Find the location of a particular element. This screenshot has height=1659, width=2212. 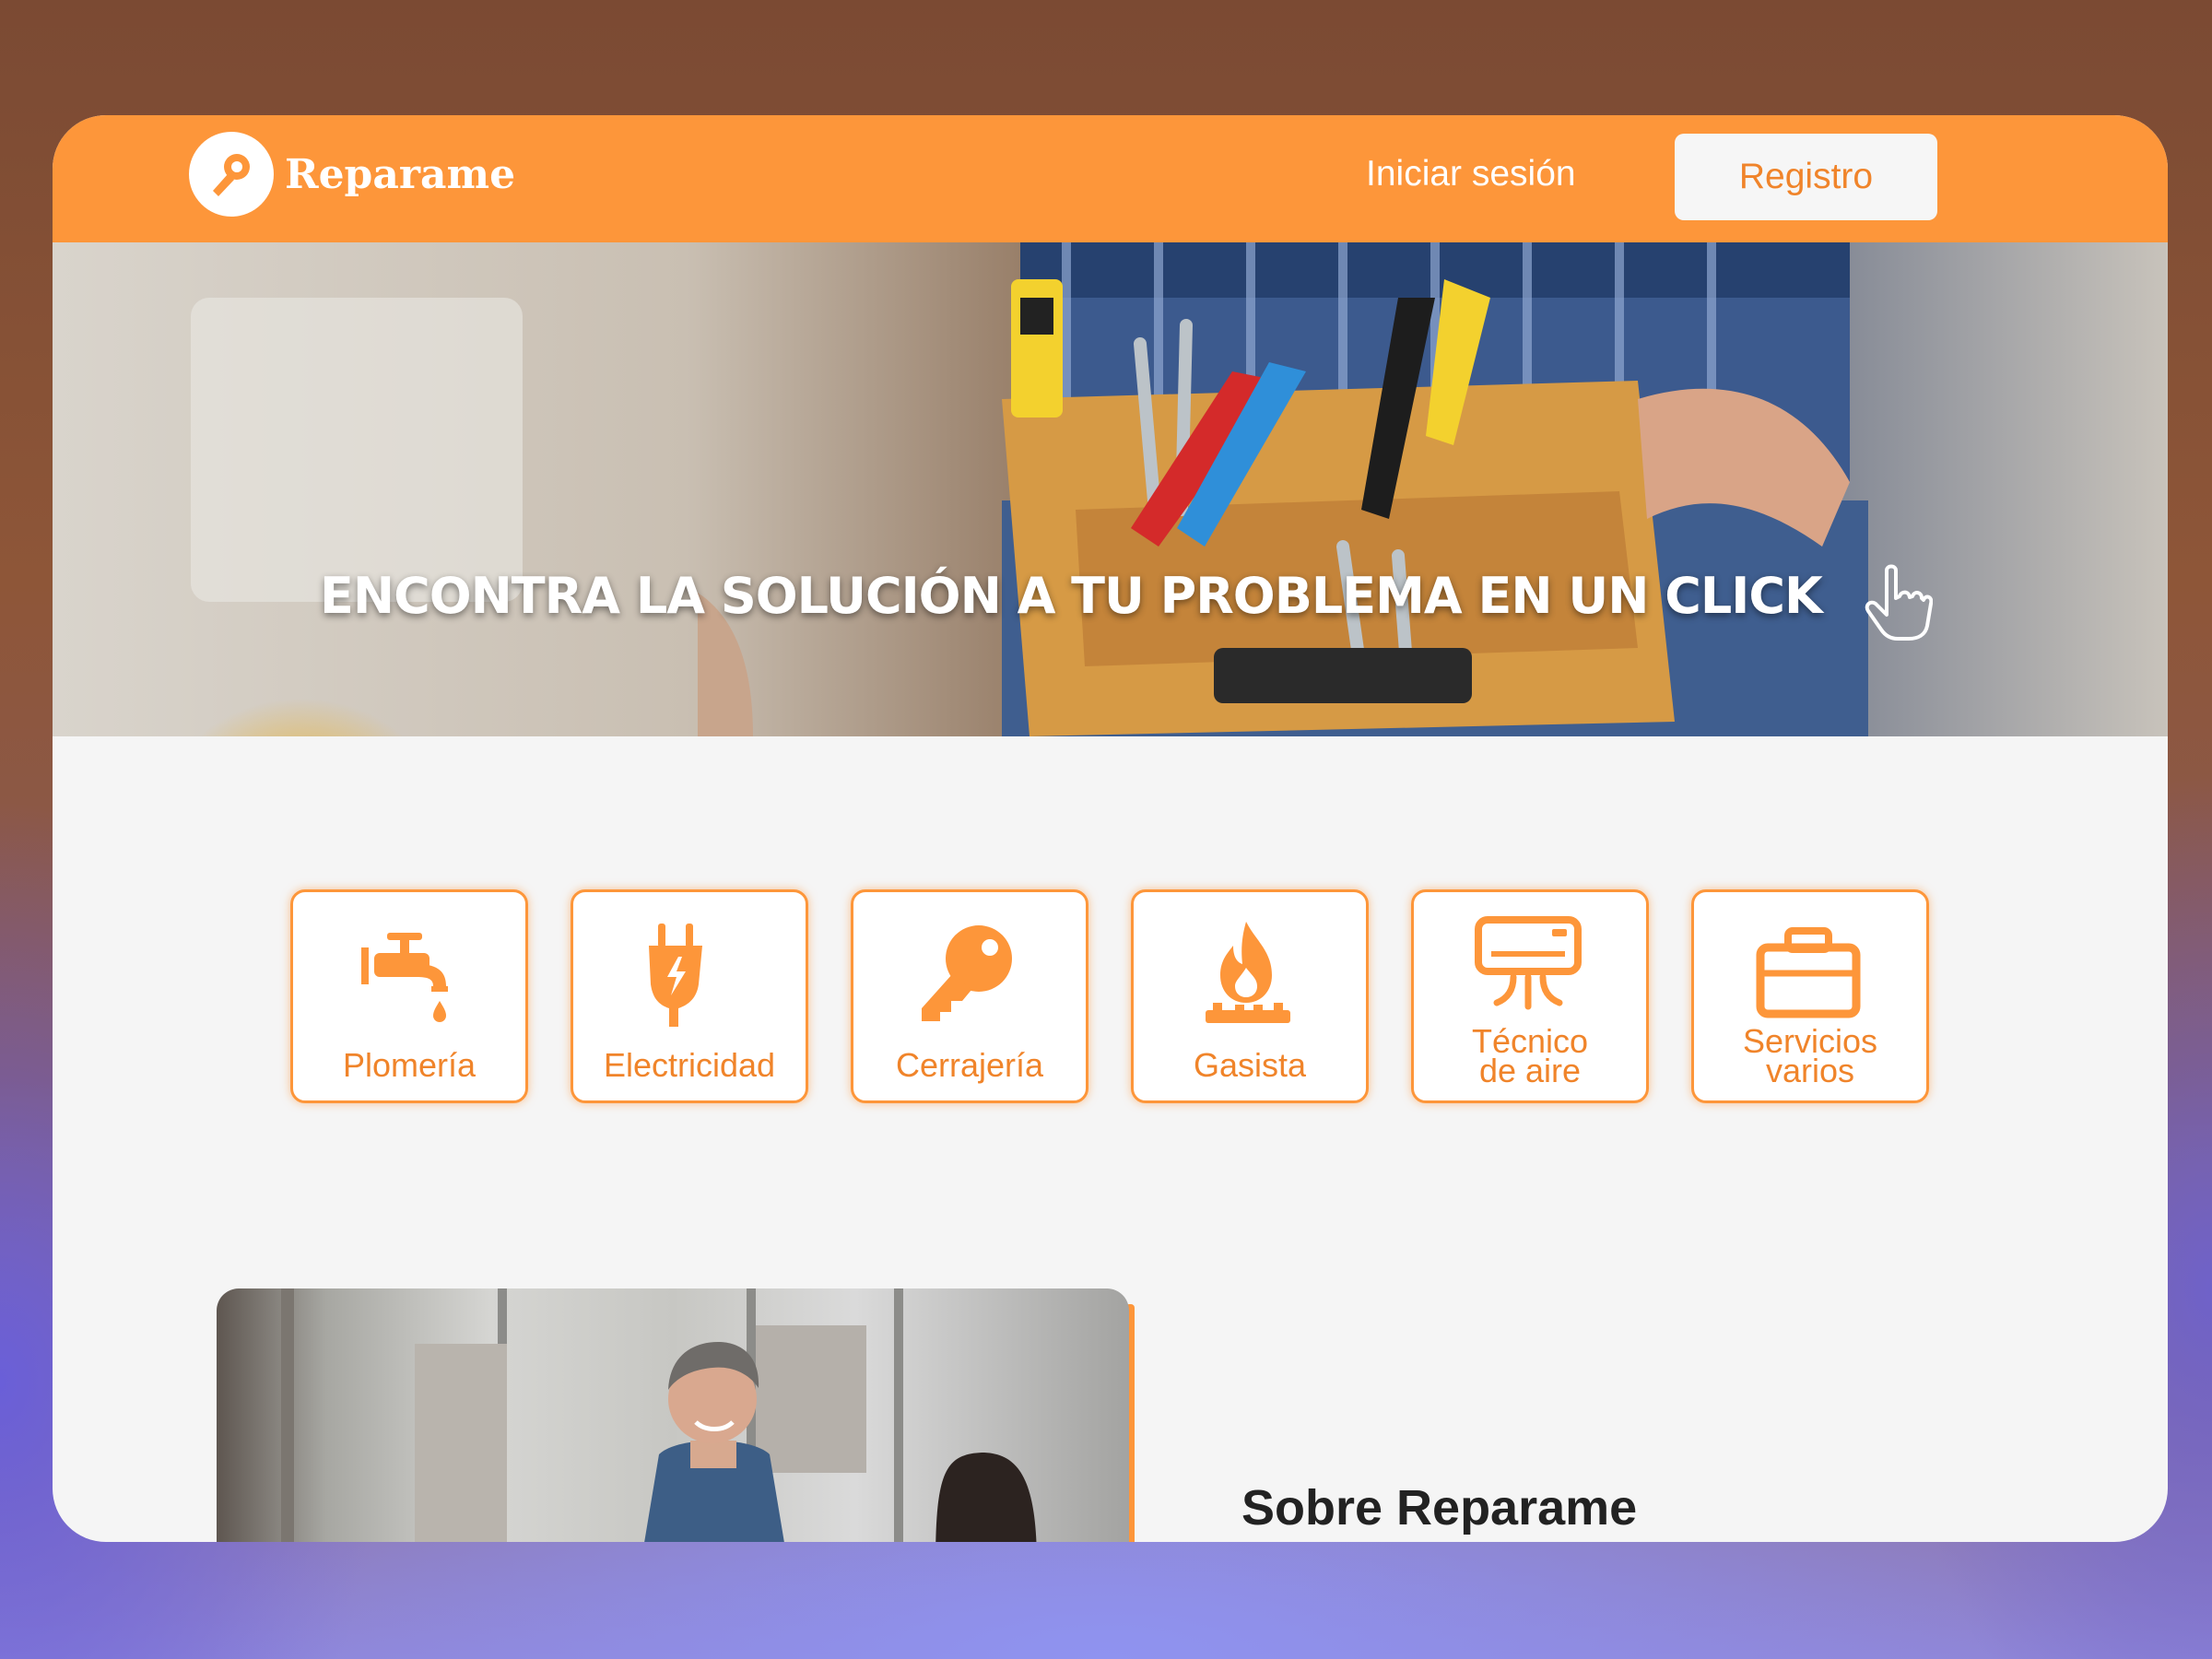

category-card-tecnico-aire: Técnico de aire is located at coordinates (1530, 996).